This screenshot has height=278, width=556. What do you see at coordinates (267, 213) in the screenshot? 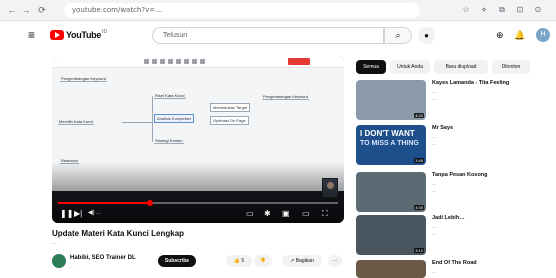
I see `settings-icon: ✱` at bounding box center [267, 213].